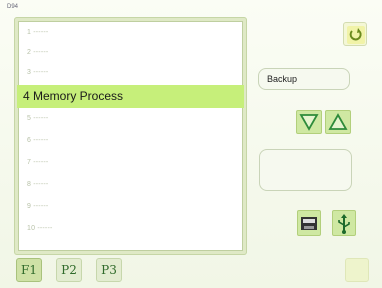 The image size is (382, 288). I want to click on list-item-label: 7 ------, so click(38, 162).